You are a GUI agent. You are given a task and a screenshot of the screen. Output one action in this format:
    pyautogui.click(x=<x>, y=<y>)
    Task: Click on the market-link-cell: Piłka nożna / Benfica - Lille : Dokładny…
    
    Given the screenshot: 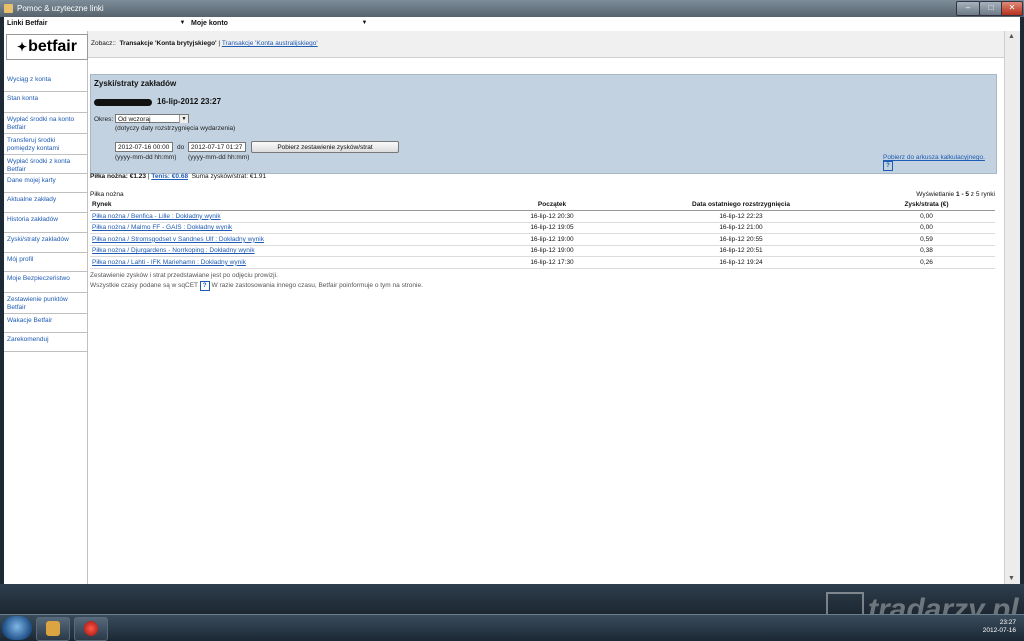 What is the action you would take?
    pyautogui.click(x=285, y=216)
    